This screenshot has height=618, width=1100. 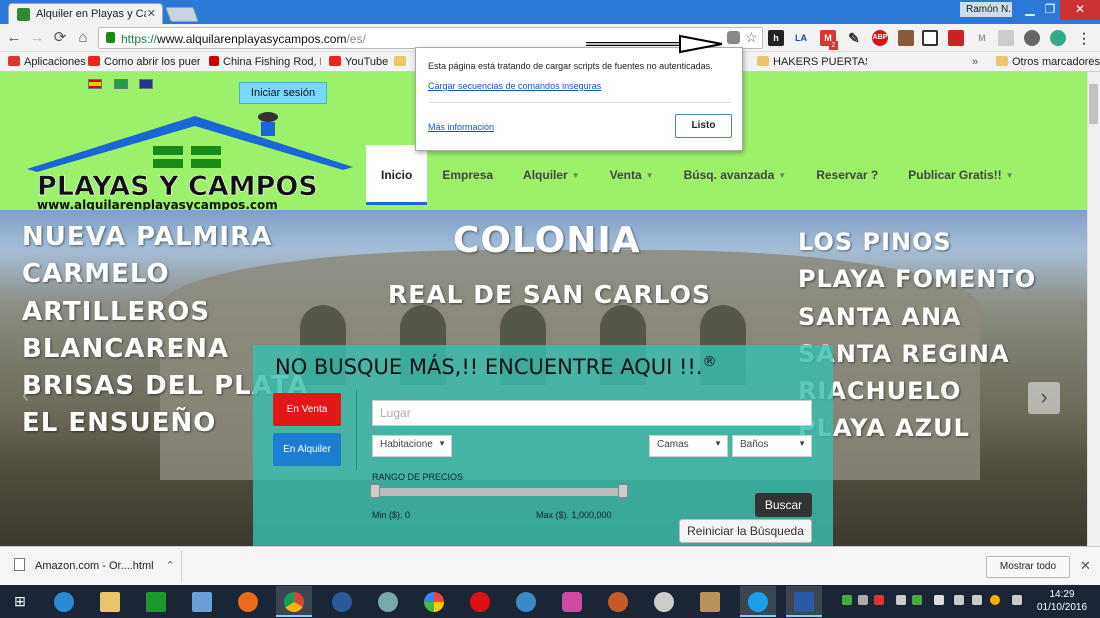 I want to click on tray-green-icon, so click(x=917, y=600).